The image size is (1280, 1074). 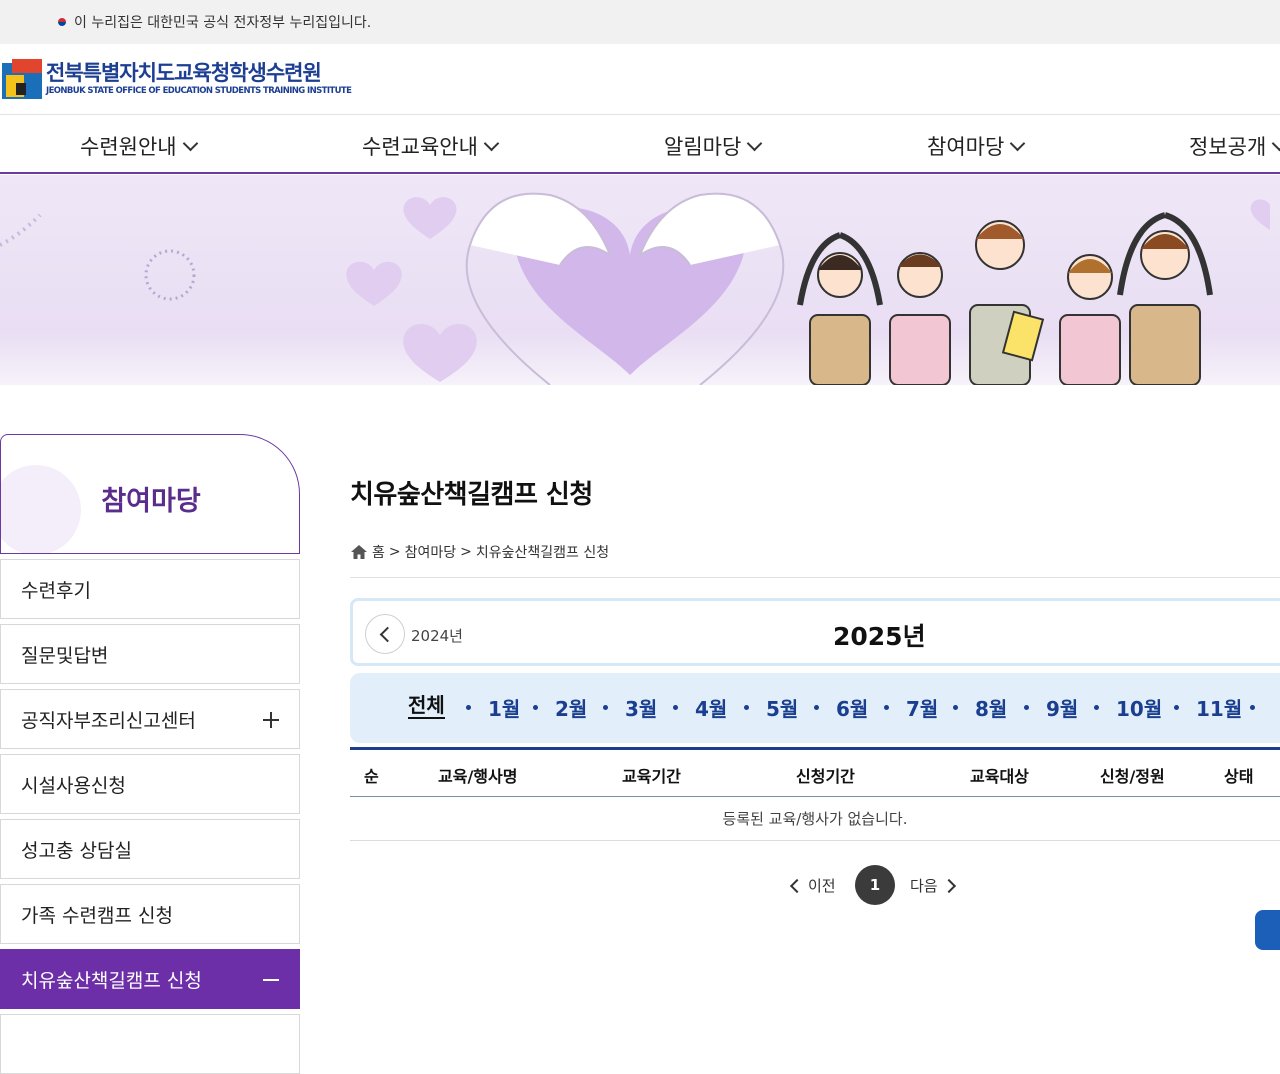 I want to click on col-header-status: 상태, so click(x=1239, y=776).